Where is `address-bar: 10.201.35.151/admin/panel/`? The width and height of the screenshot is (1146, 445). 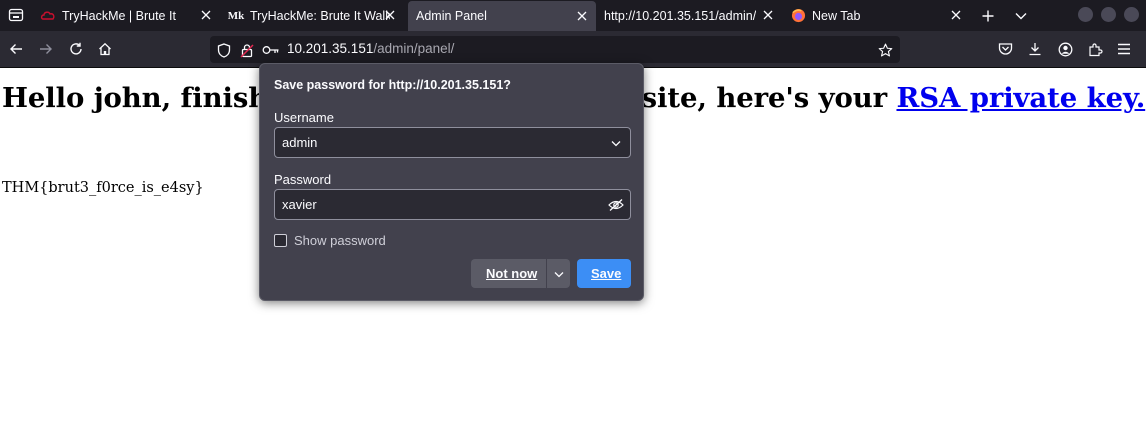
address-bar: 10.201.35.151/admin/panel/ is located at coordinates (555, 49).